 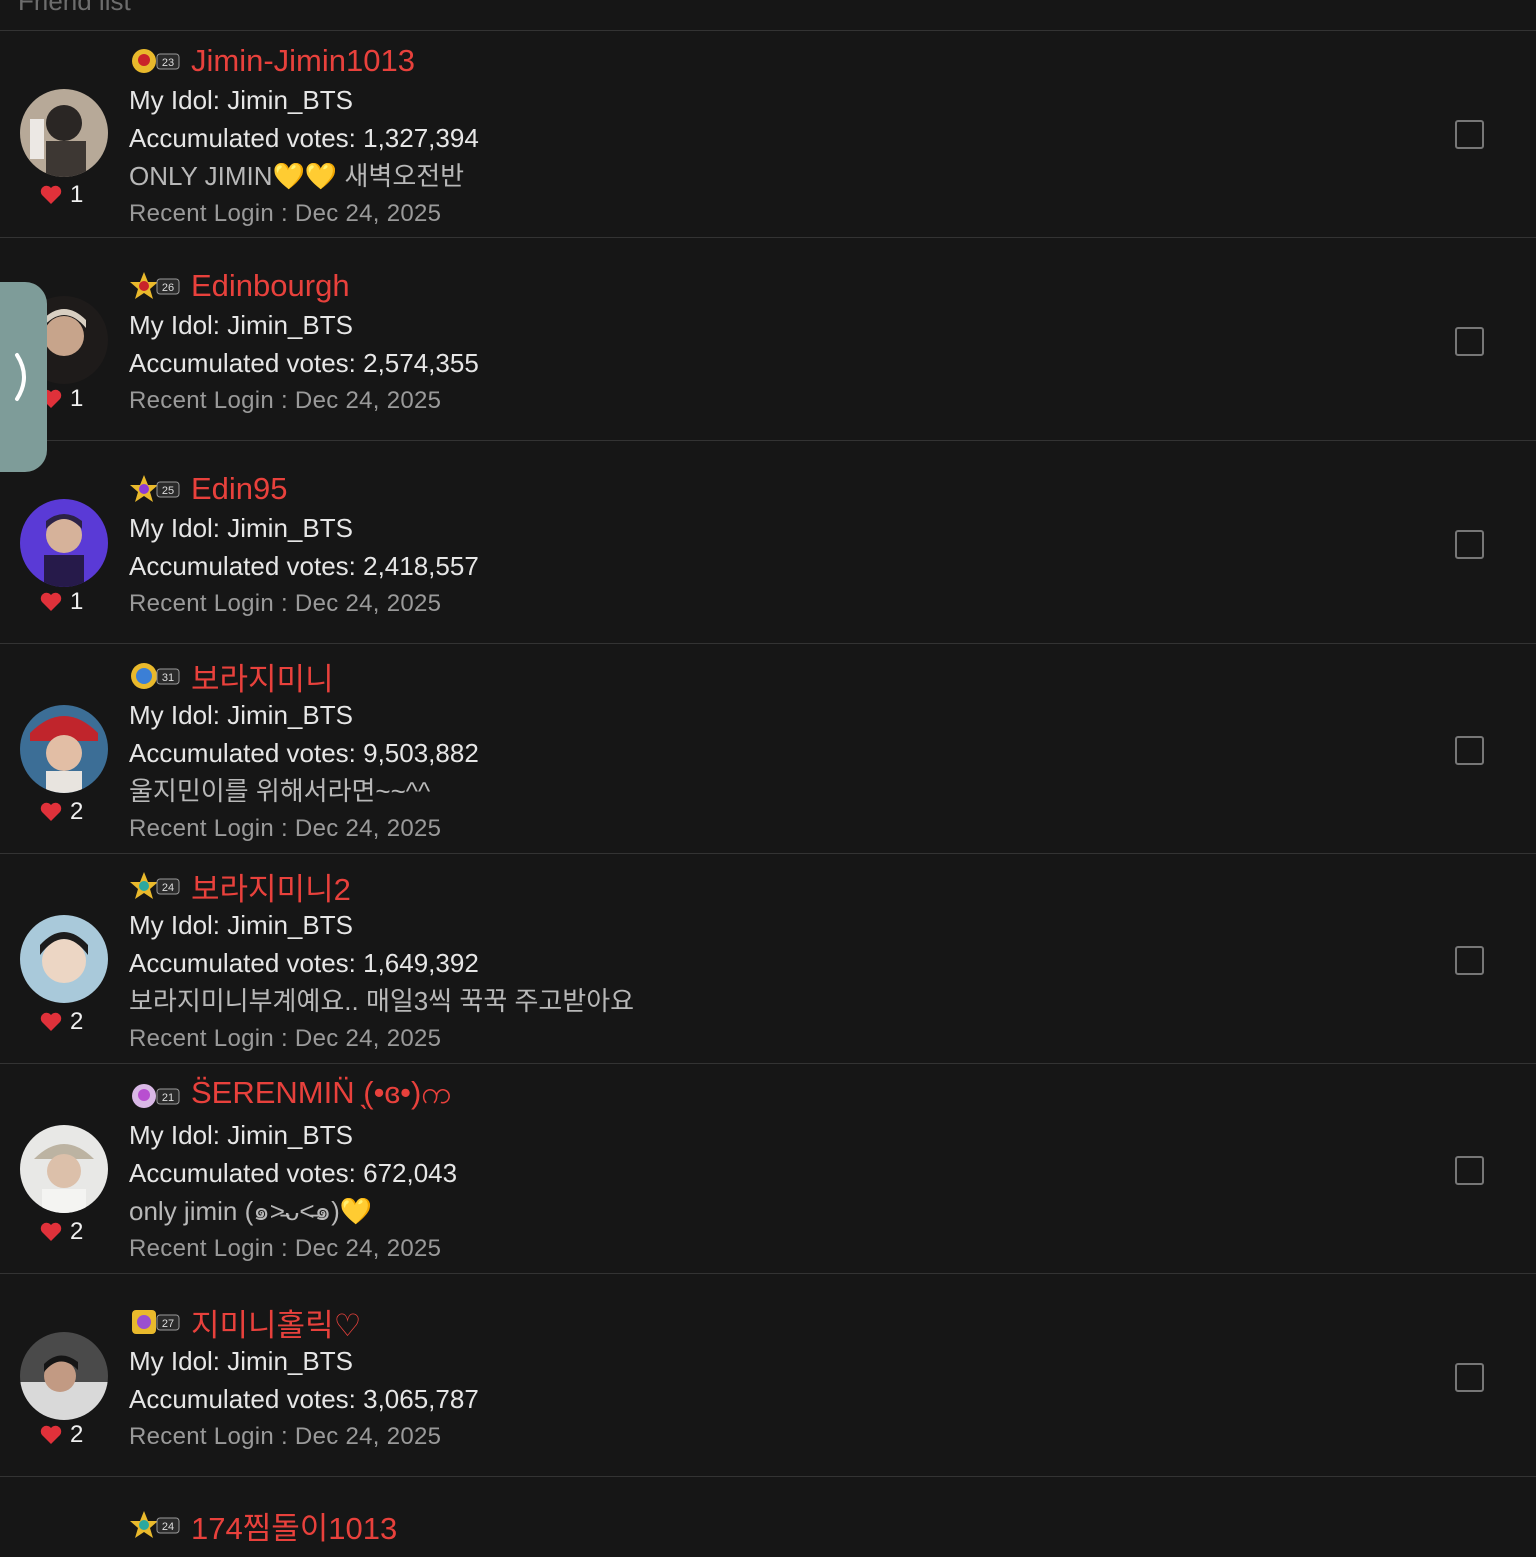 What do you see at coordinates (321, 1096) in the screenshot?
I see `friend-name: S̈ERENMIN̈ ̖(•ɞ•)က` at bounding box center [321, 1096].